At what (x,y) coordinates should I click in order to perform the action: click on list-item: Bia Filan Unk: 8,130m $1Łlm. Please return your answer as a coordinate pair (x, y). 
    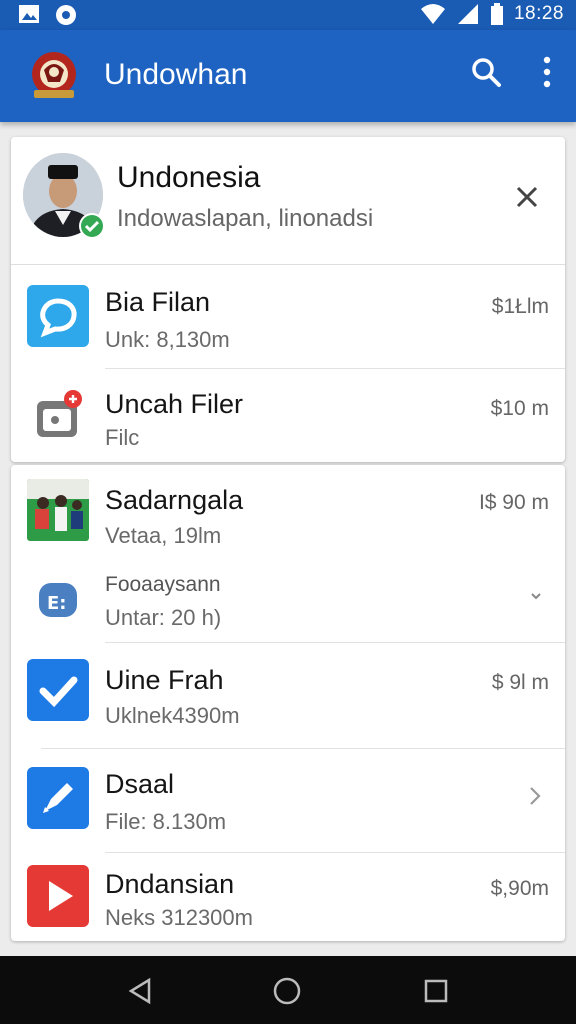
    Looking at the image, I should click on (288, 317).